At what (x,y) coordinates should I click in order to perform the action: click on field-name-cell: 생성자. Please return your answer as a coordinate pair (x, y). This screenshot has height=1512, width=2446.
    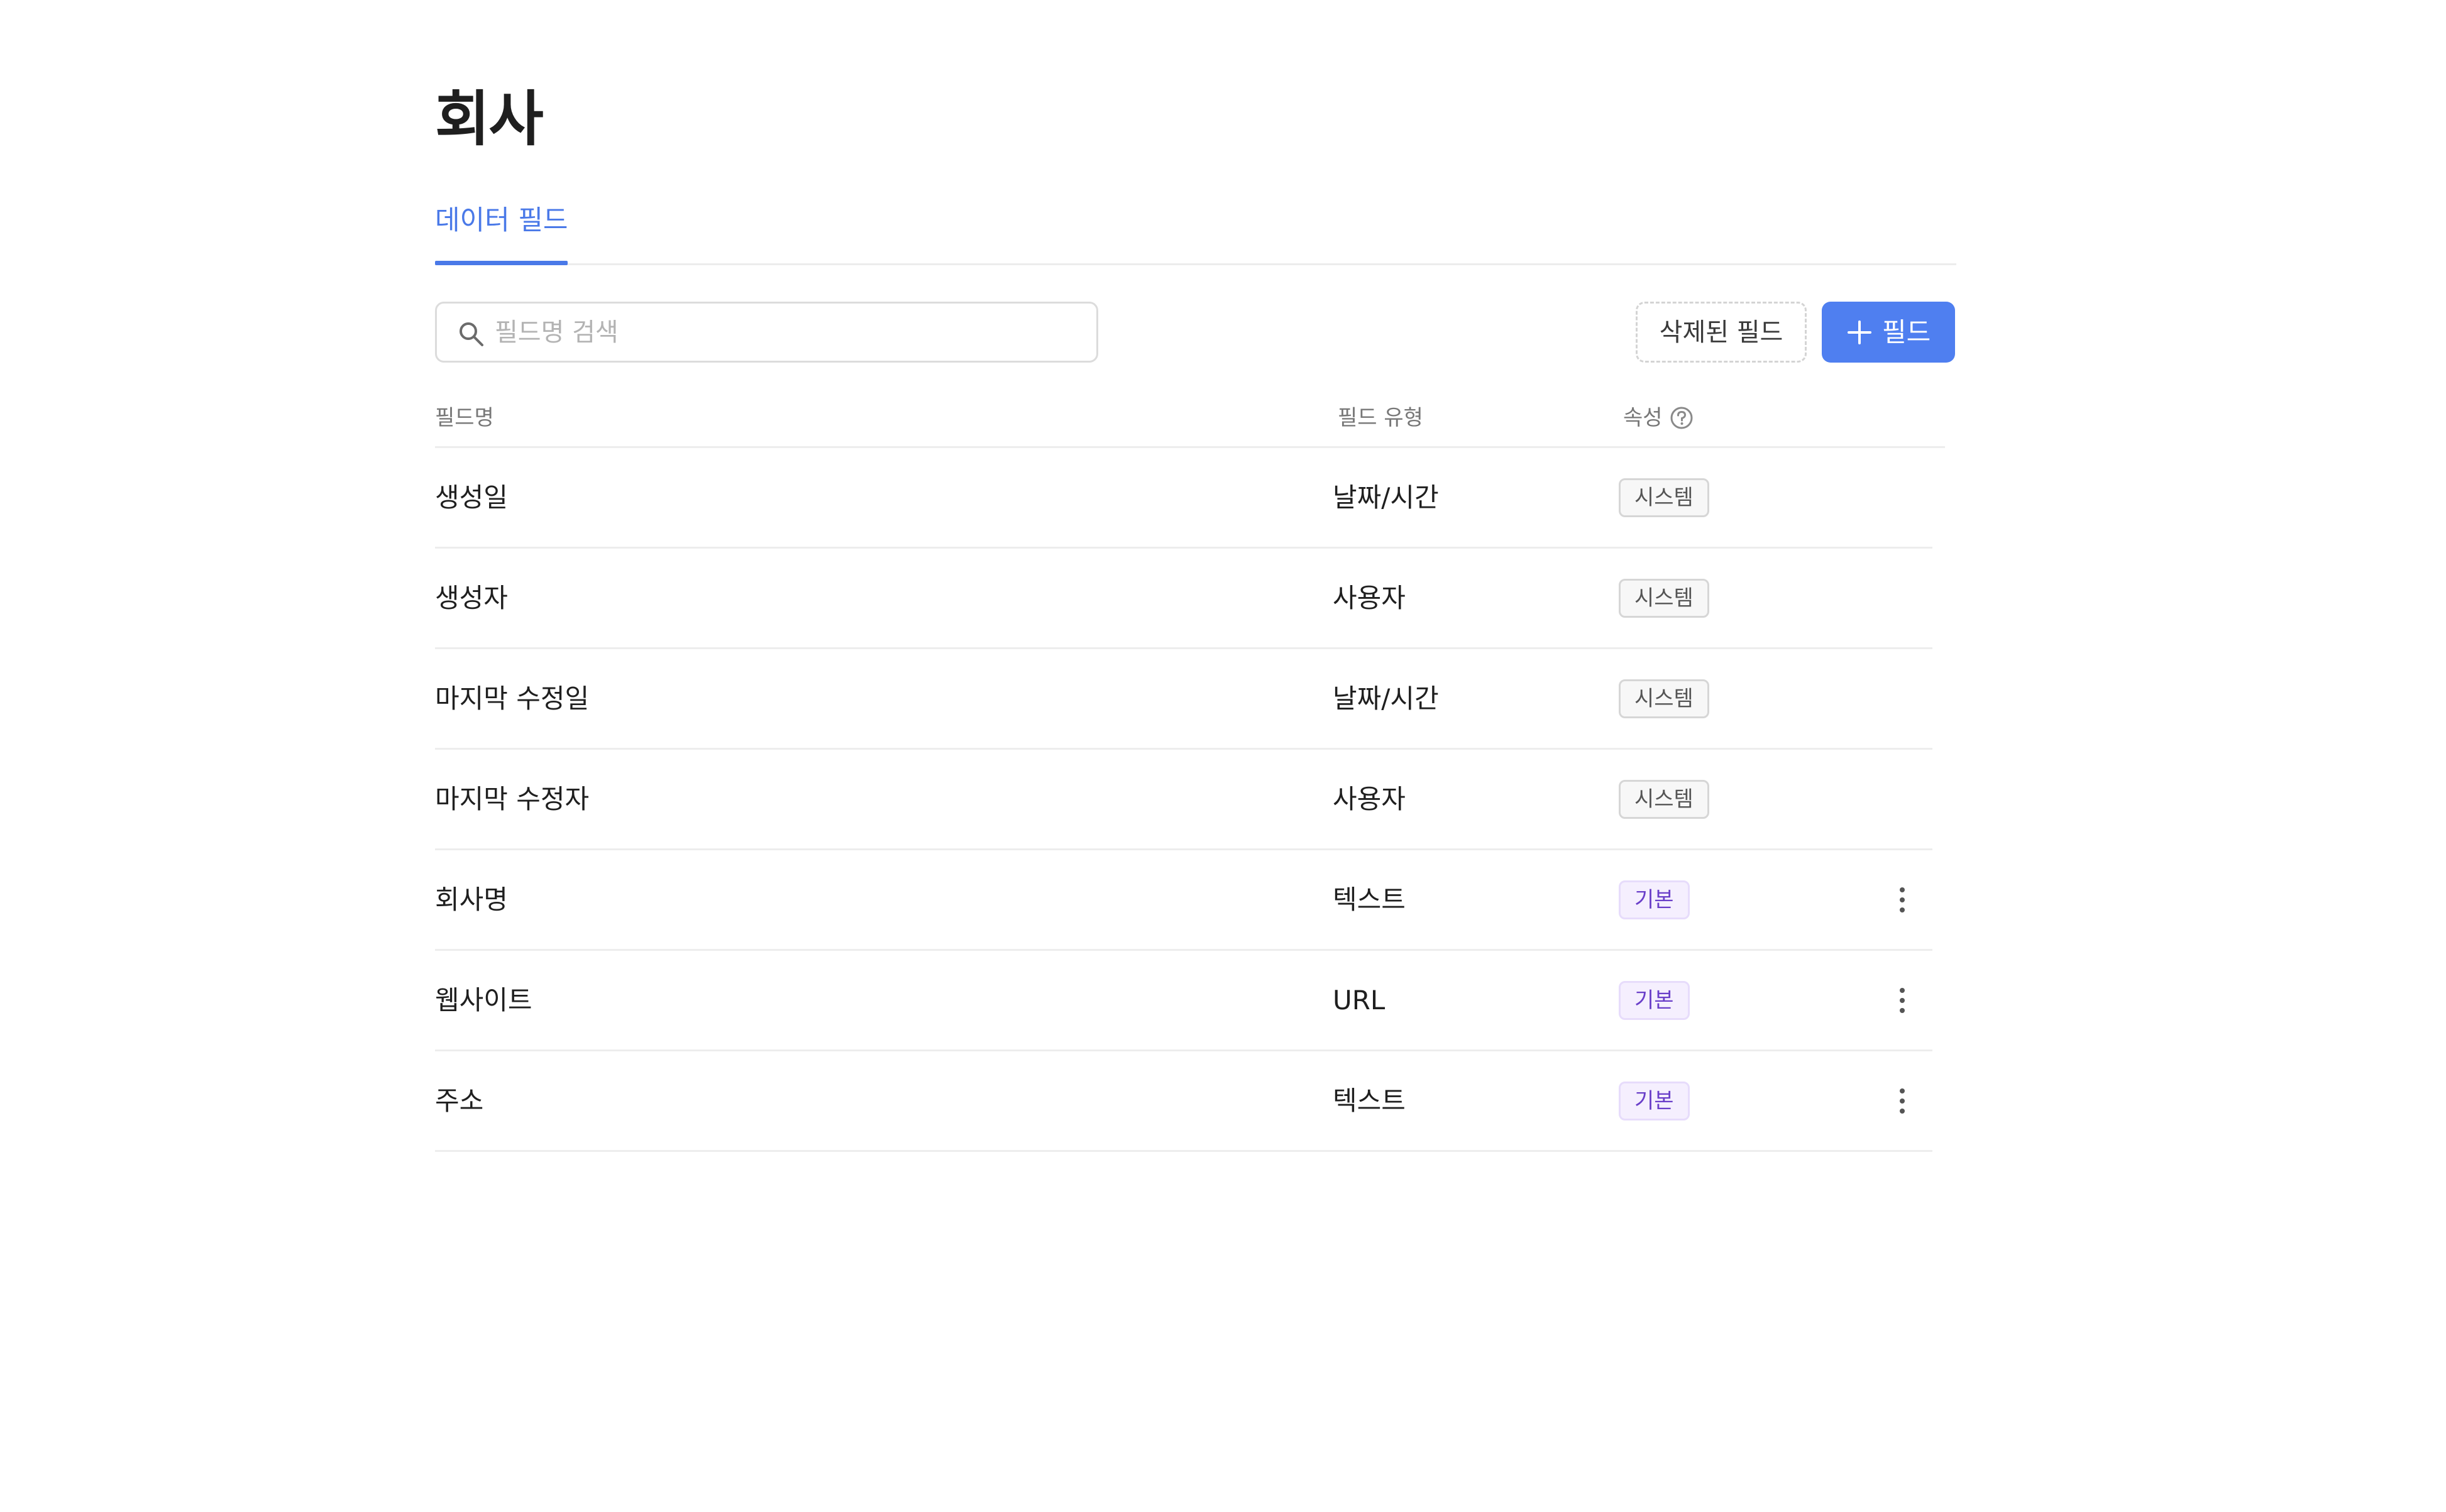
    Looking at the image, I should click on (471, 598).